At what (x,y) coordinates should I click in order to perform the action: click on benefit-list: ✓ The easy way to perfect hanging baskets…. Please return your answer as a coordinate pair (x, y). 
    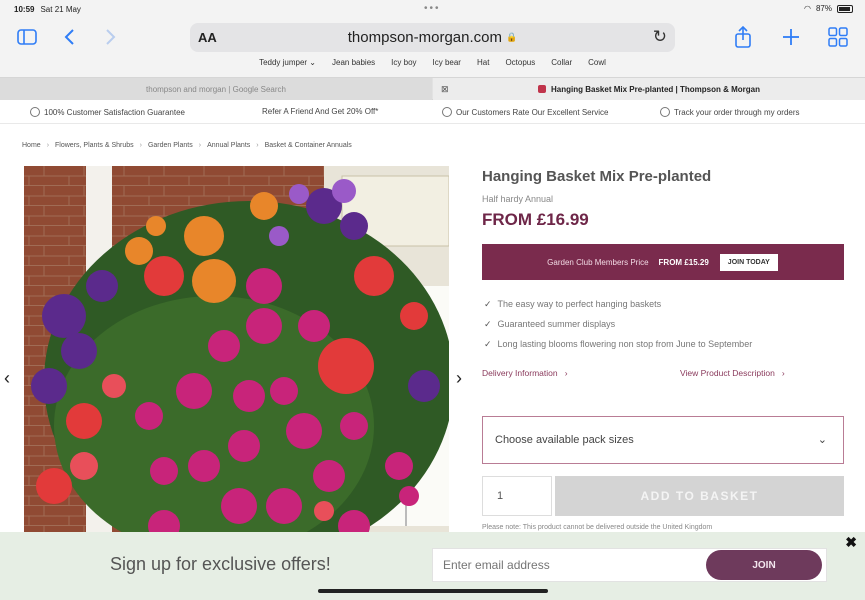
    Looking at the image, I should click on (618, 324).